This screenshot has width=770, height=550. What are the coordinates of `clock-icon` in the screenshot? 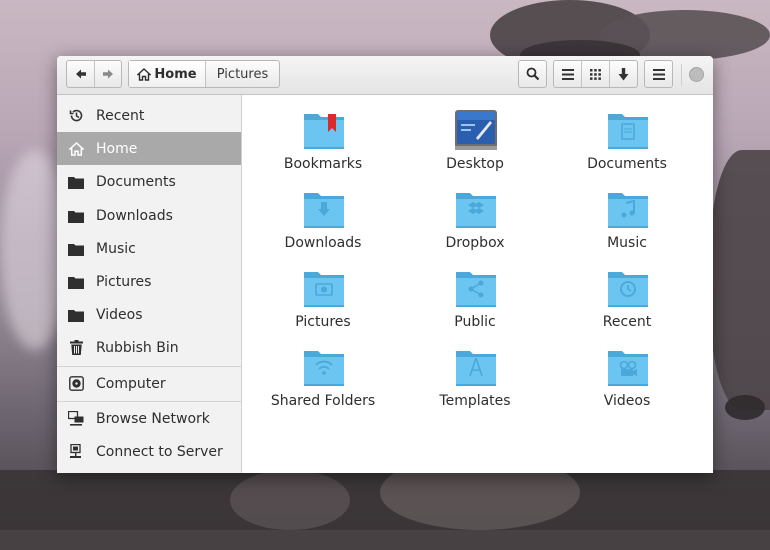 It's located at (76, 116).